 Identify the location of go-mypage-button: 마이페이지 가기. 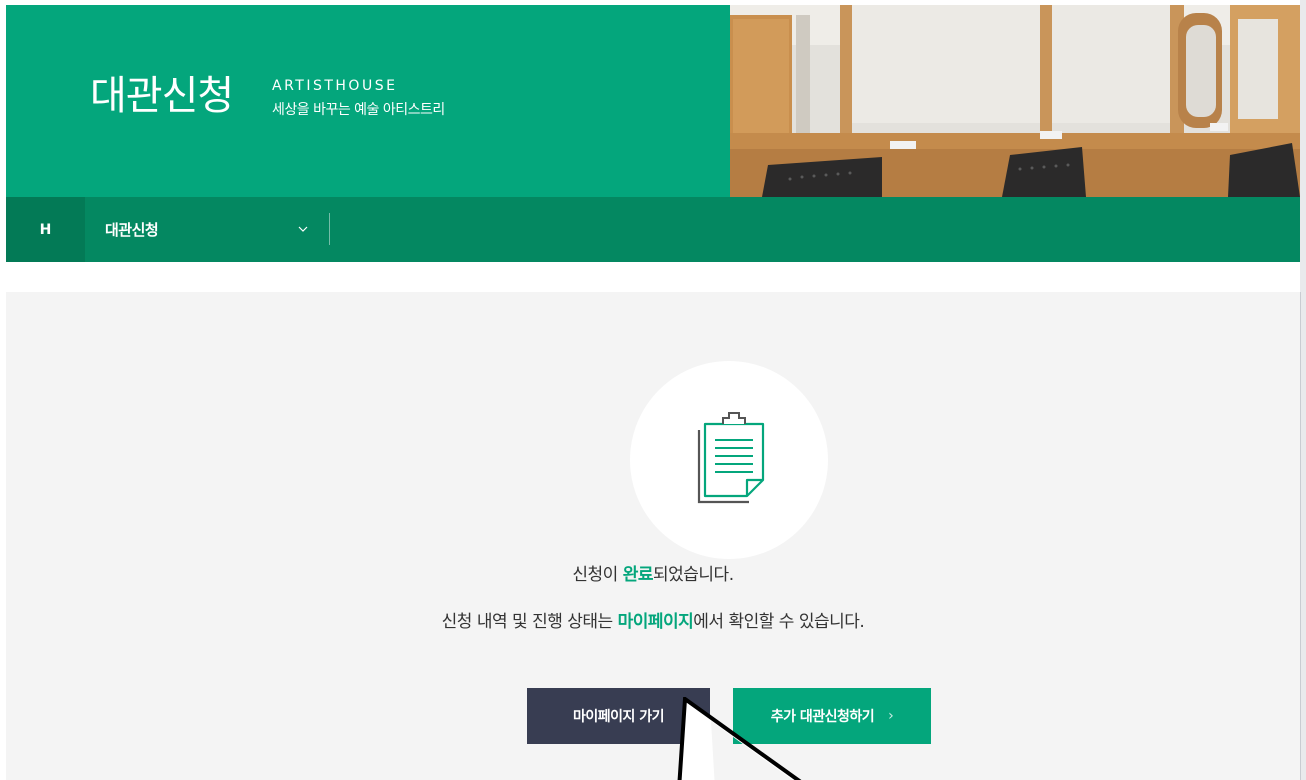
(618, 716).